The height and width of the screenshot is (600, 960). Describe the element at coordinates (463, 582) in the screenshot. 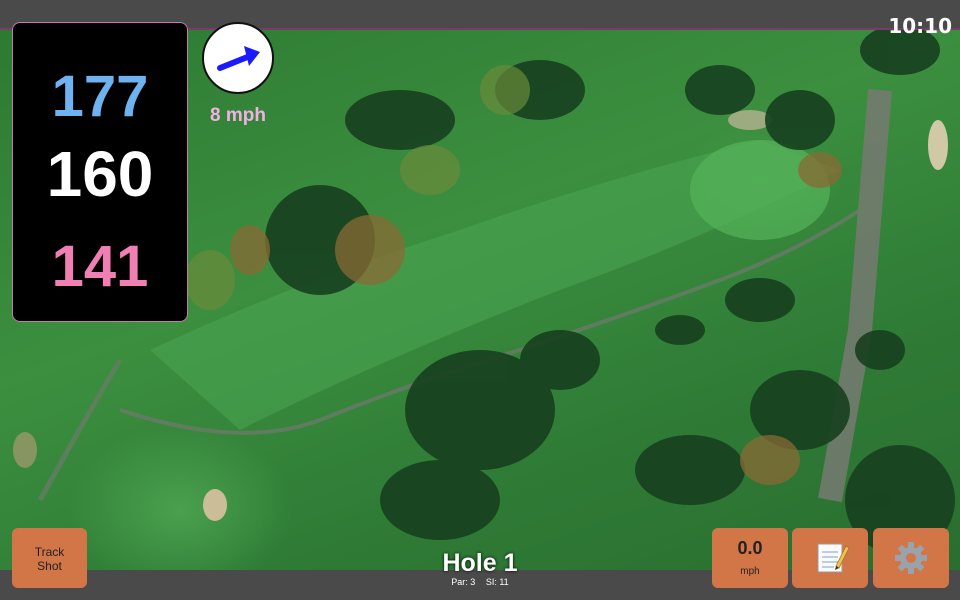

I see `hole-par: Par: 3` at that location.